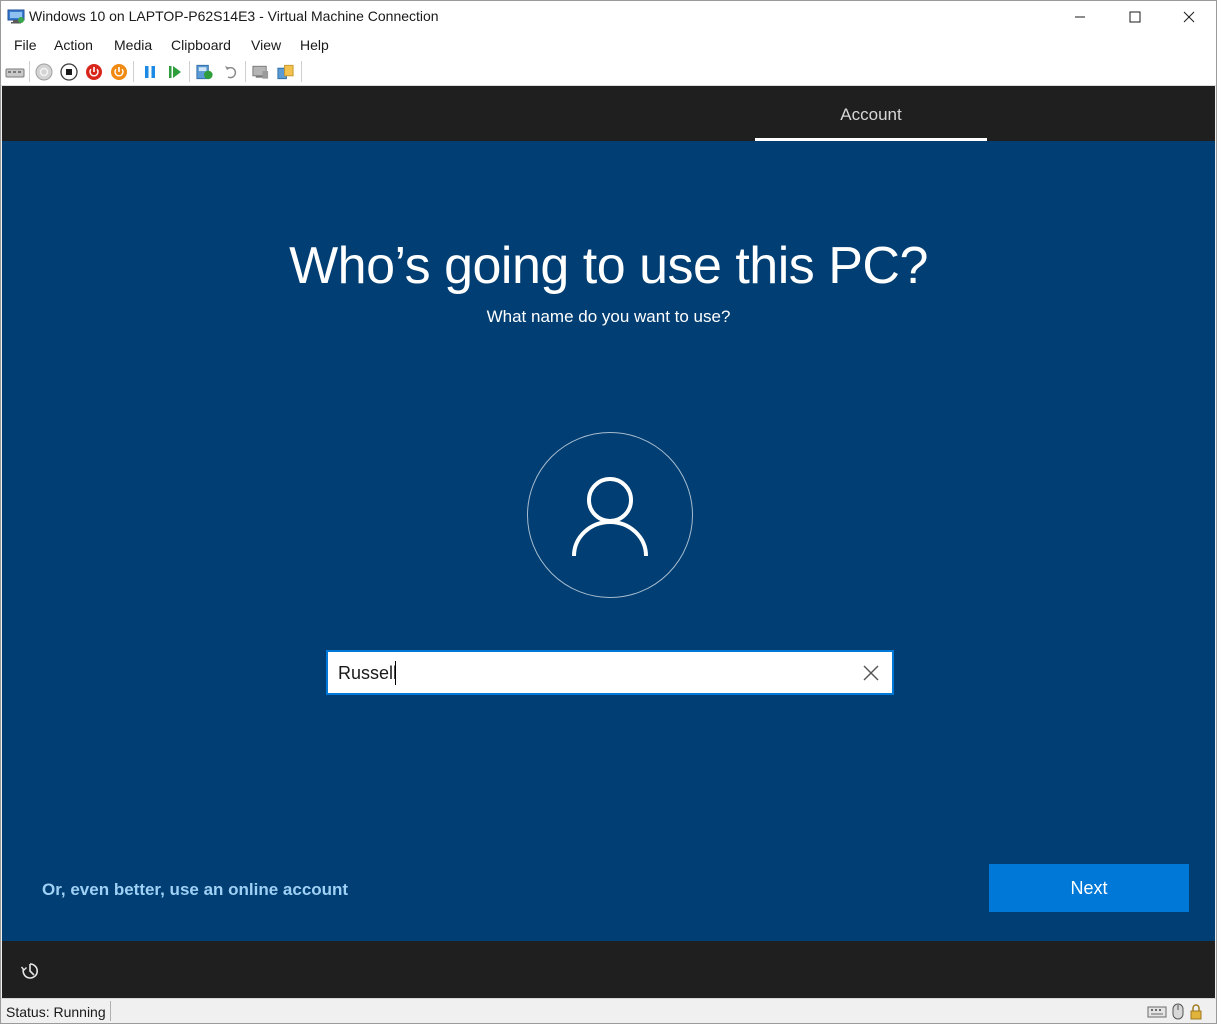 The image size is (1217, 1024). I want to click on menu-view: View, so click(266, 45).